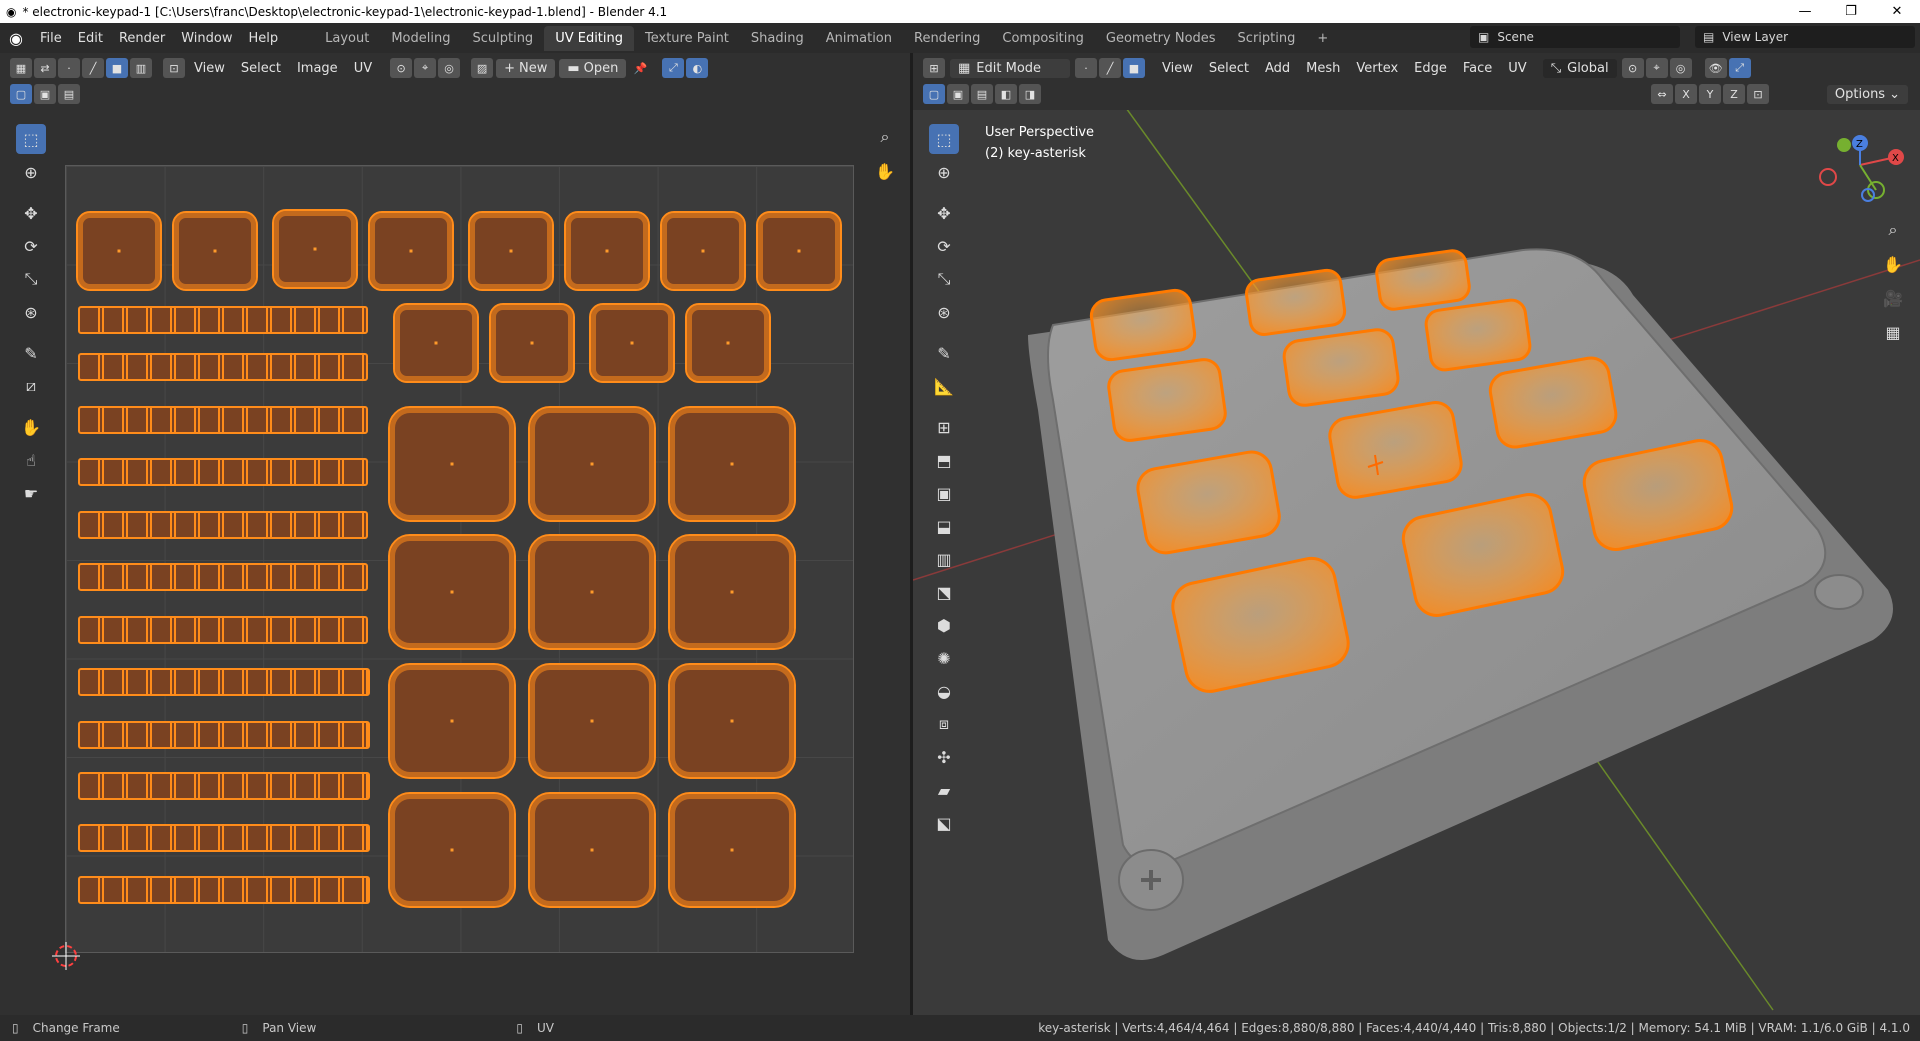  I want to click on transform-icon: ⊛, so click(31, 312).